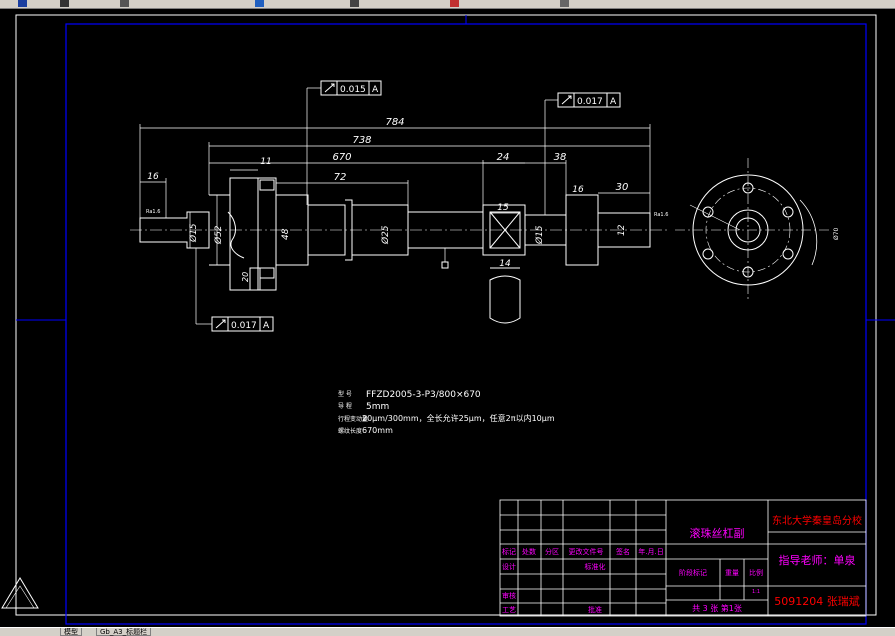 This screenshot has height=636, width=895. Describe the element at coordinates (124, 3) in the screenshot. I see `print-icon` at that location.